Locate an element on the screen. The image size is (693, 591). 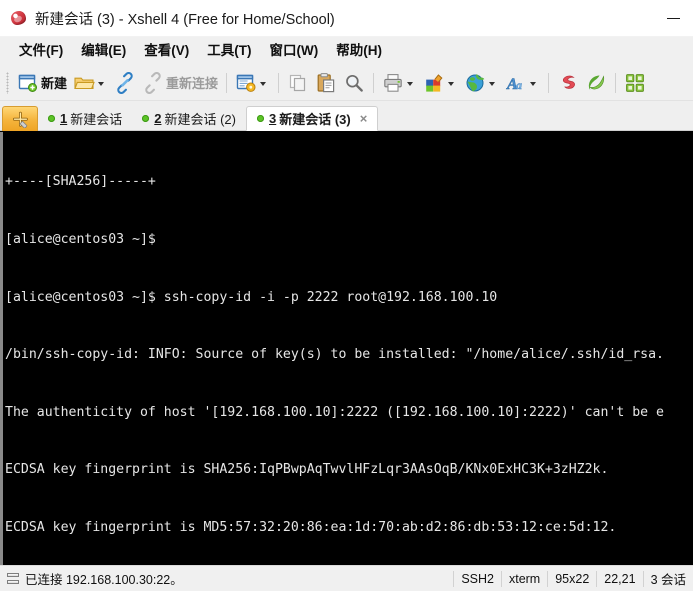
connect-button is located at coordinates (125, 83).